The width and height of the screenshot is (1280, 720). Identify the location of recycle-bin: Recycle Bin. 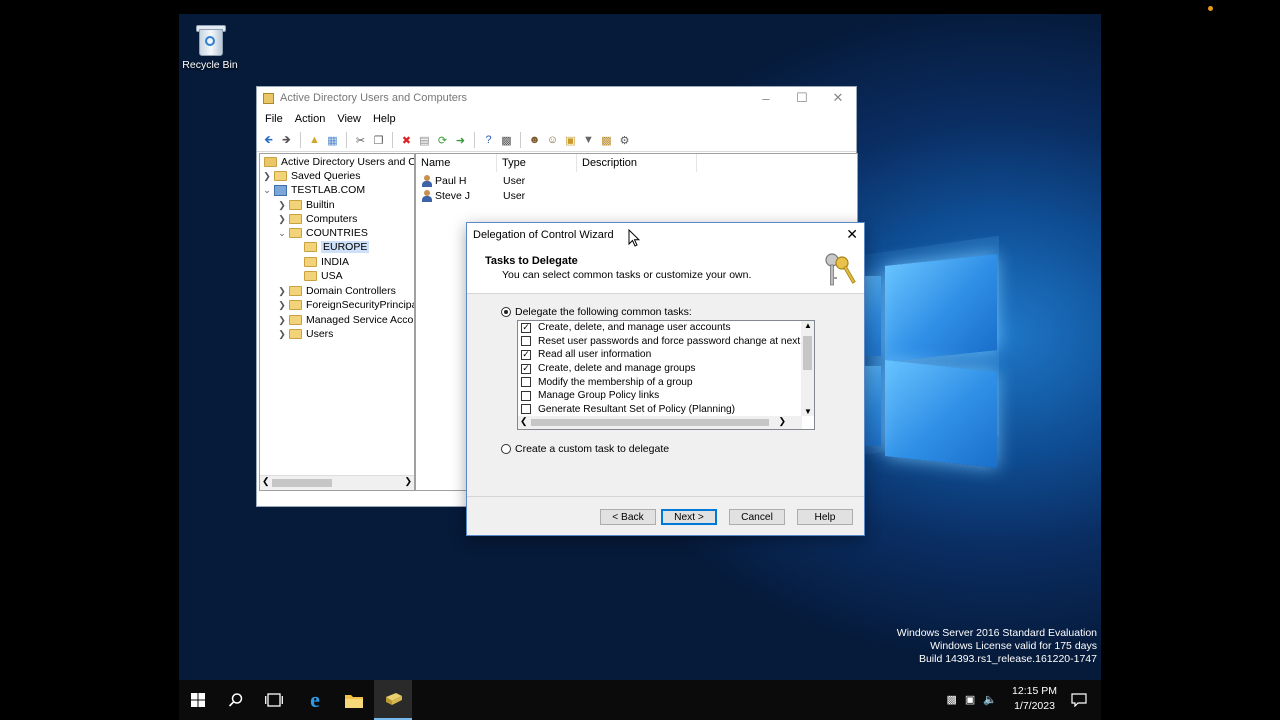
(210, 45).